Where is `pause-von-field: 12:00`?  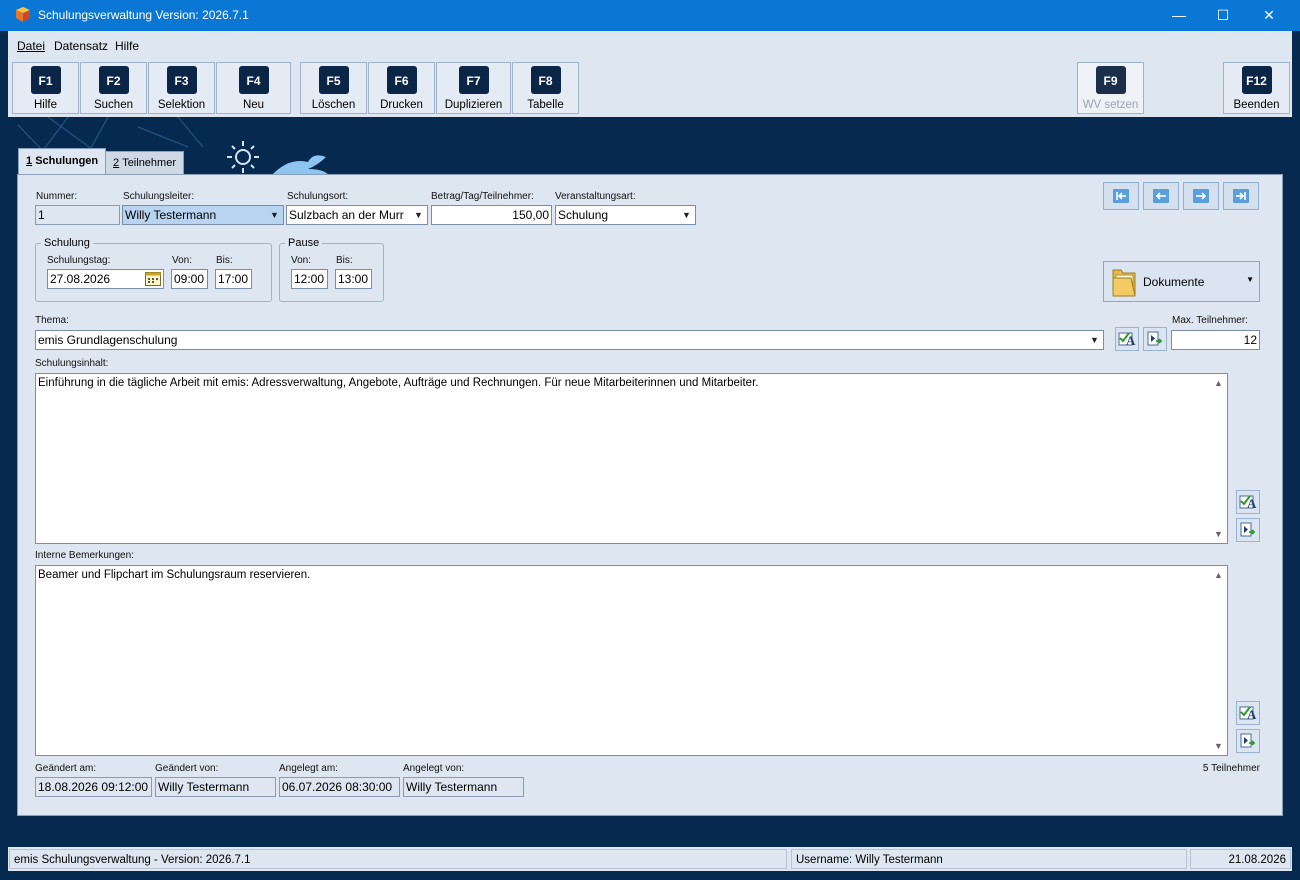
pause-von-field: 12:00 is located at coordinates (309, 279).